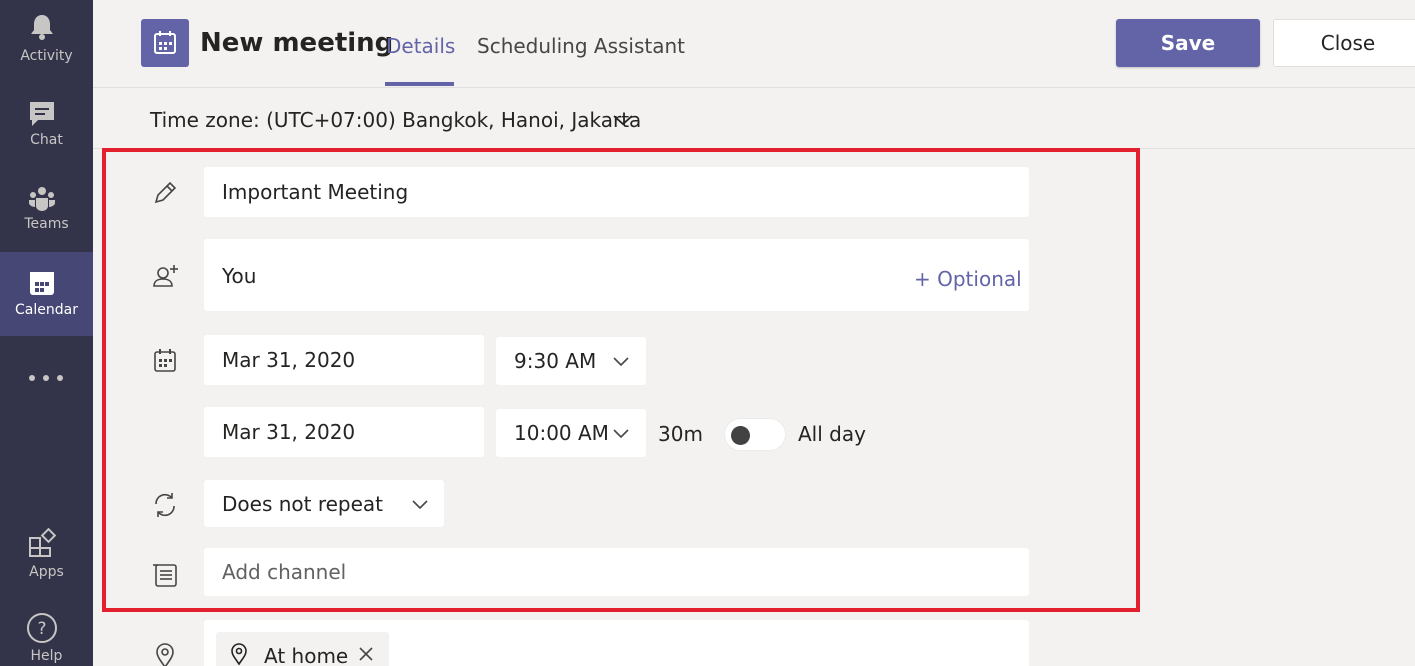 The width and height of the screenshot is (1415, 666). I want to click on app-rail: Activity Chat Teams Calendar Apps ? Help, so click(46, 333).